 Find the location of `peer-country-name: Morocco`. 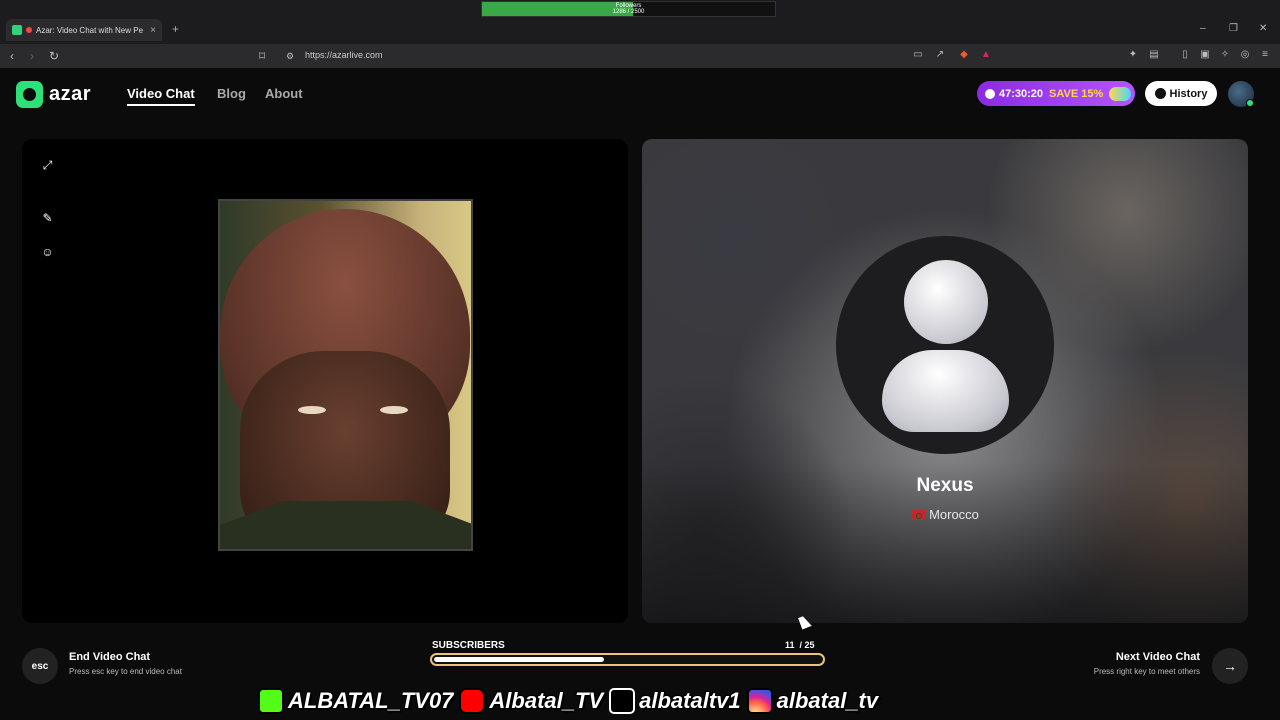

peer-country-name: Morocco is located at coordinates (954, 514).